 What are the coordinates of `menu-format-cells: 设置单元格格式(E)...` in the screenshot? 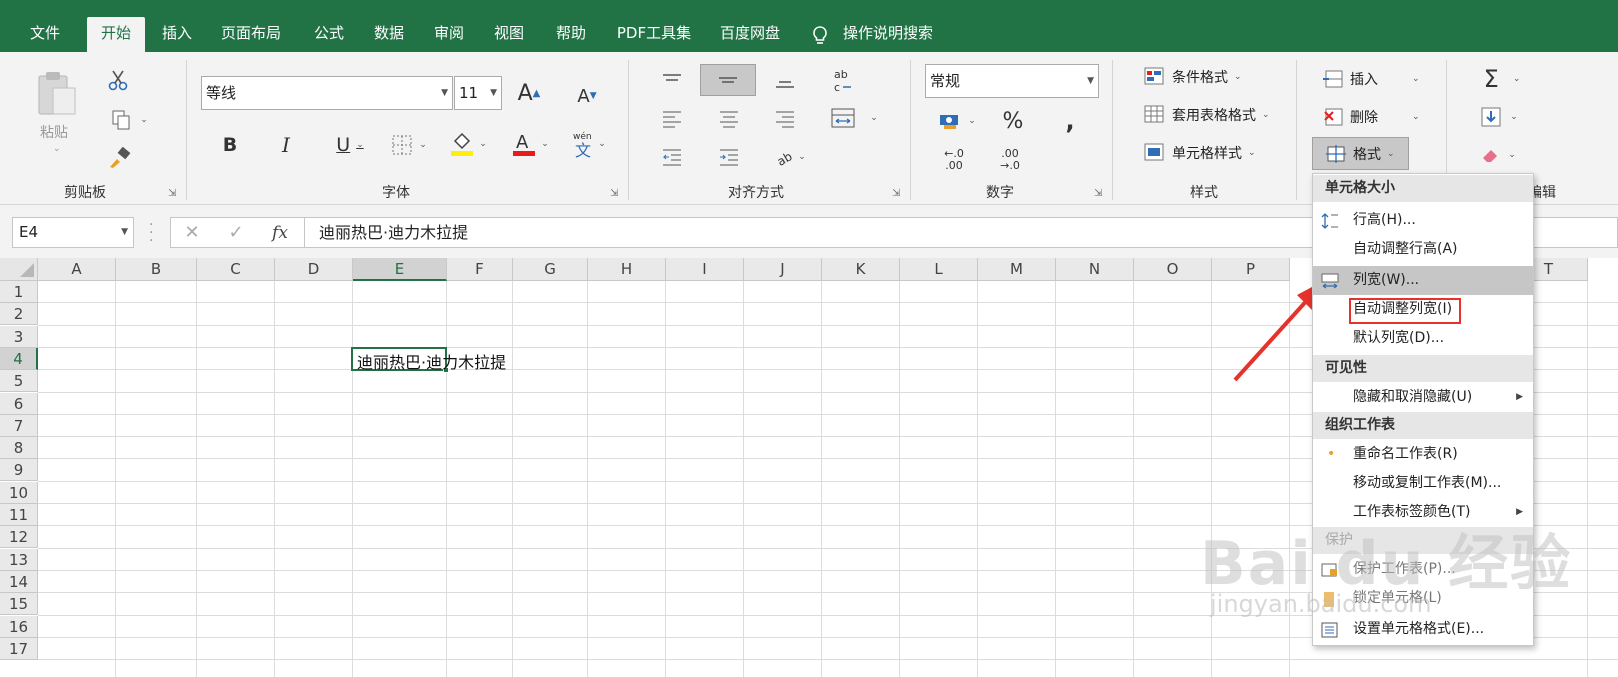 It's located at (1423, 629).